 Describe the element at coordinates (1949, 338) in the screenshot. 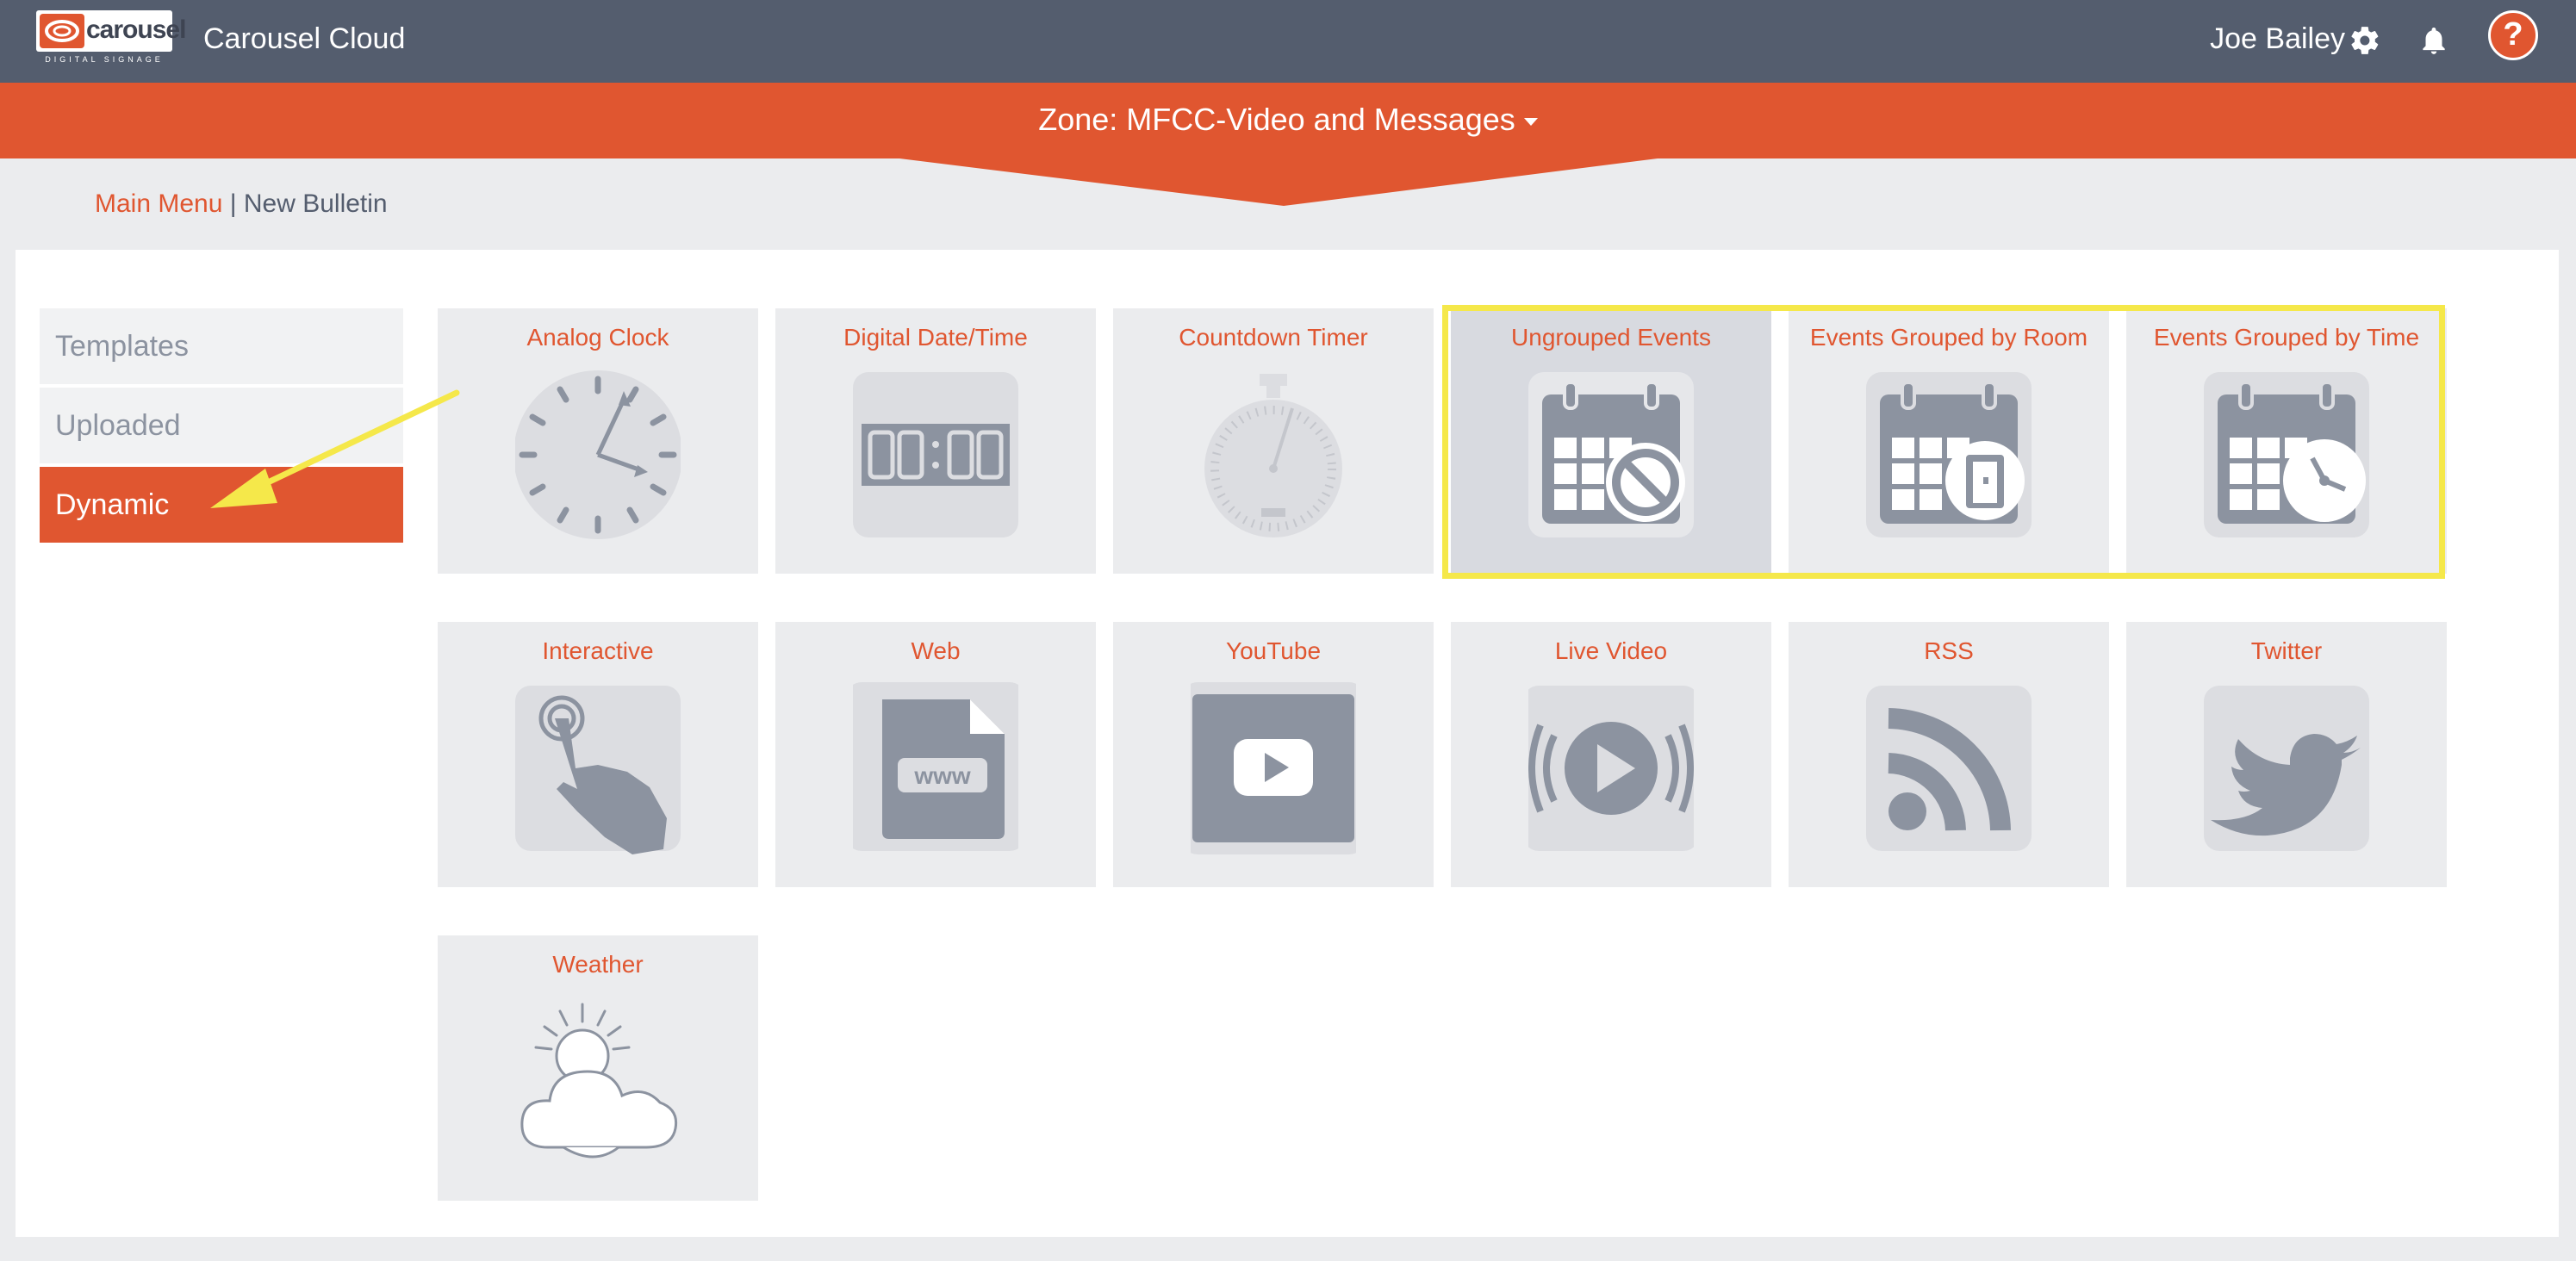

I see `tile-label: Events Grouped by Room` at that location.